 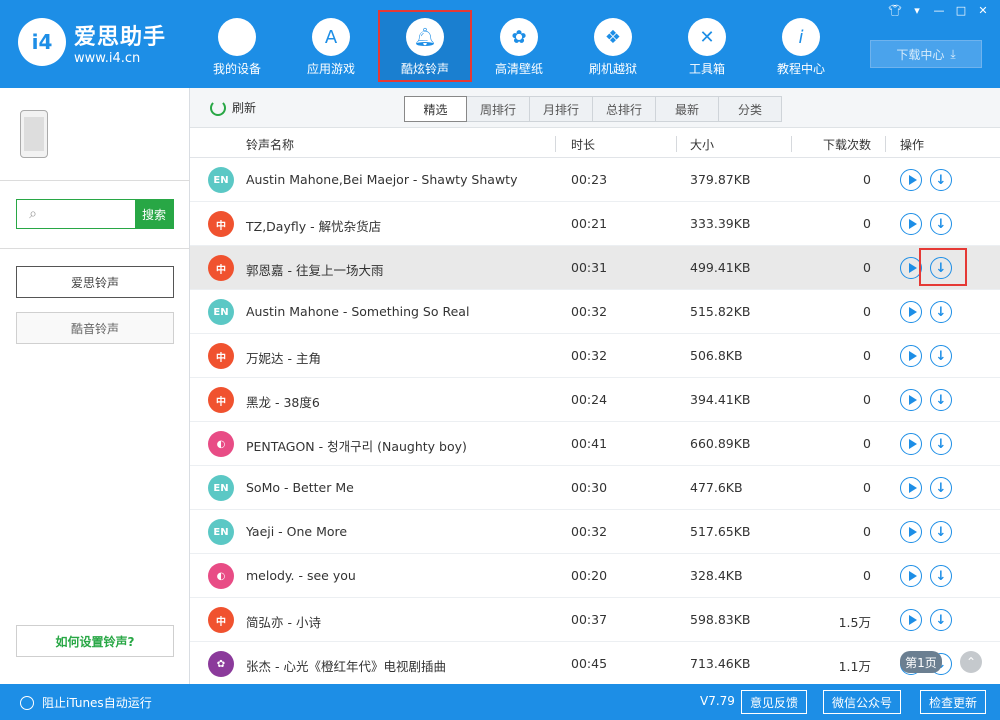 What do you see at coordinates (921, 662) in the screenshot?
I see `page-indicator: 第1页` at bounding box center [921, 662].